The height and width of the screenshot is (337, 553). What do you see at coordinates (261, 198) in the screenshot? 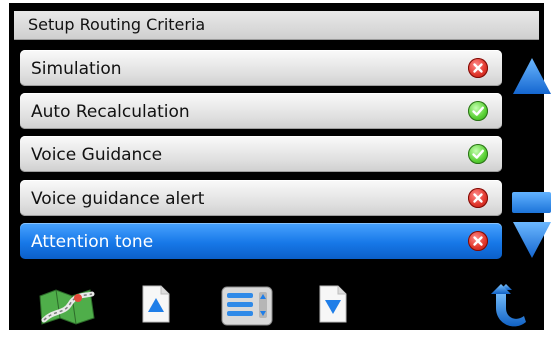
I see `option-row-voice-guidance-alert: Voice guidance alert` at bounding box center [261, 198].